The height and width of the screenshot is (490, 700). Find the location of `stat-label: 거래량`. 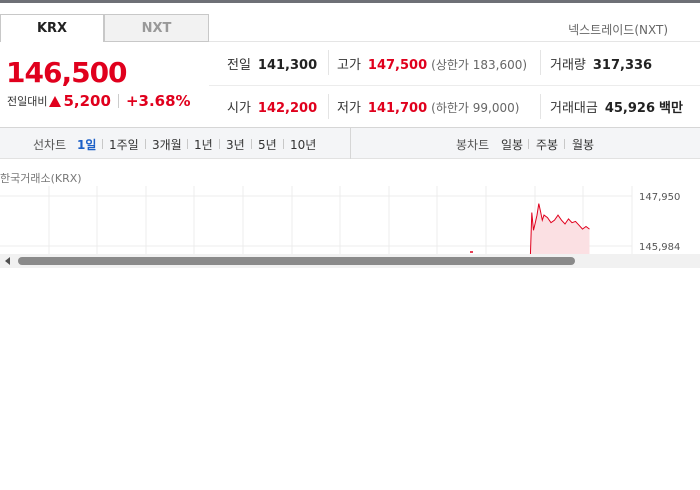

stat-label: 거래량 is located at coordinates (568, 65).